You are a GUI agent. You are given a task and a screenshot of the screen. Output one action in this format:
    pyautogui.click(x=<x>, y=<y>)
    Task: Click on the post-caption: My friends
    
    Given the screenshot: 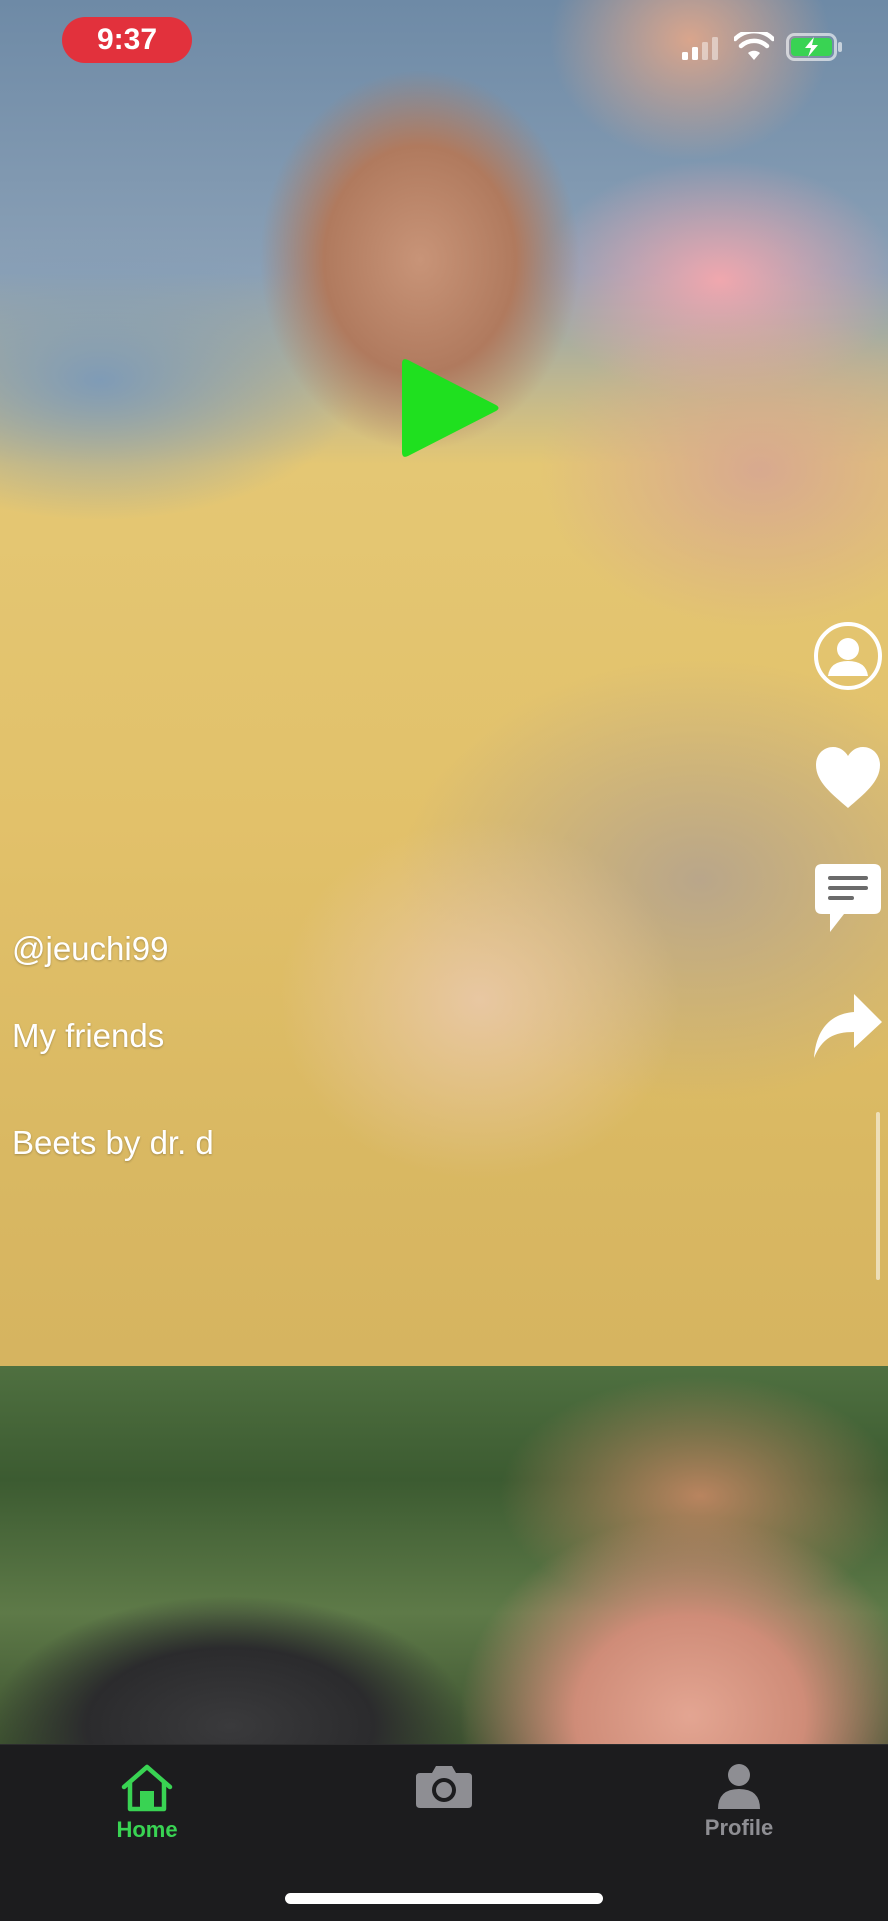 What is the action you would take?
    pyautogui.click(x=88, y=1035)
    